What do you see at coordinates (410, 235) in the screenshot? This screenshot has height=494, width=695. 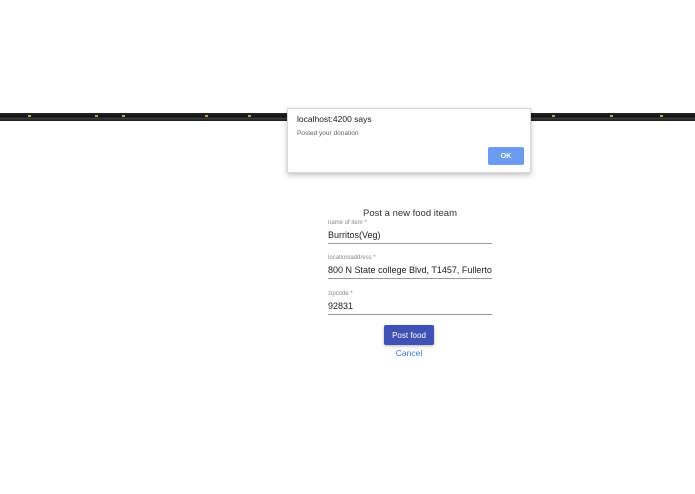 I see `item-name-input: Burritos(Veg)` at bounding box center [410, 235].